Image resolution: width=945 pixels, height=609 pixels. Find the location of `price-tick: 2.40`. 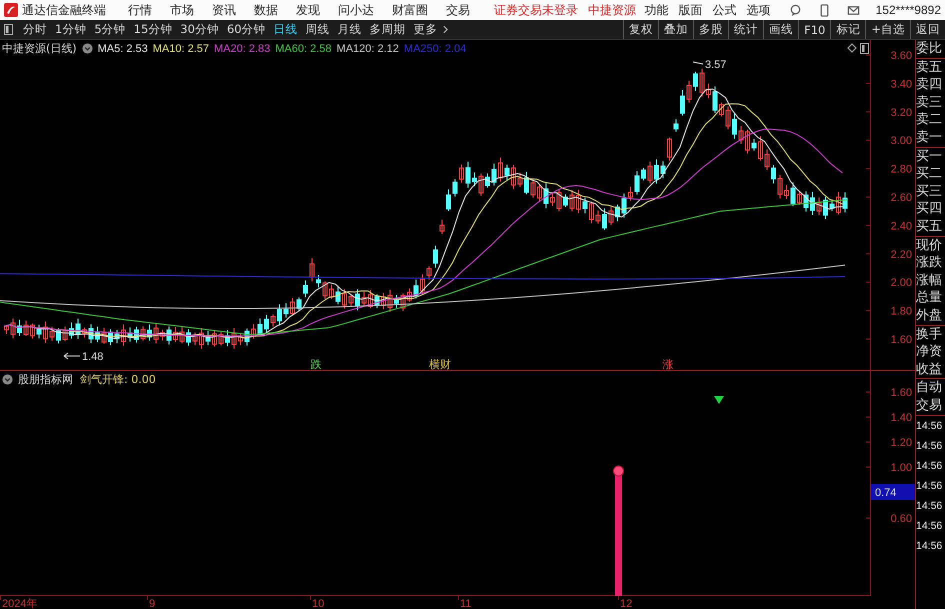

price-tick: 2.40 is located at coordinates (901, 226).